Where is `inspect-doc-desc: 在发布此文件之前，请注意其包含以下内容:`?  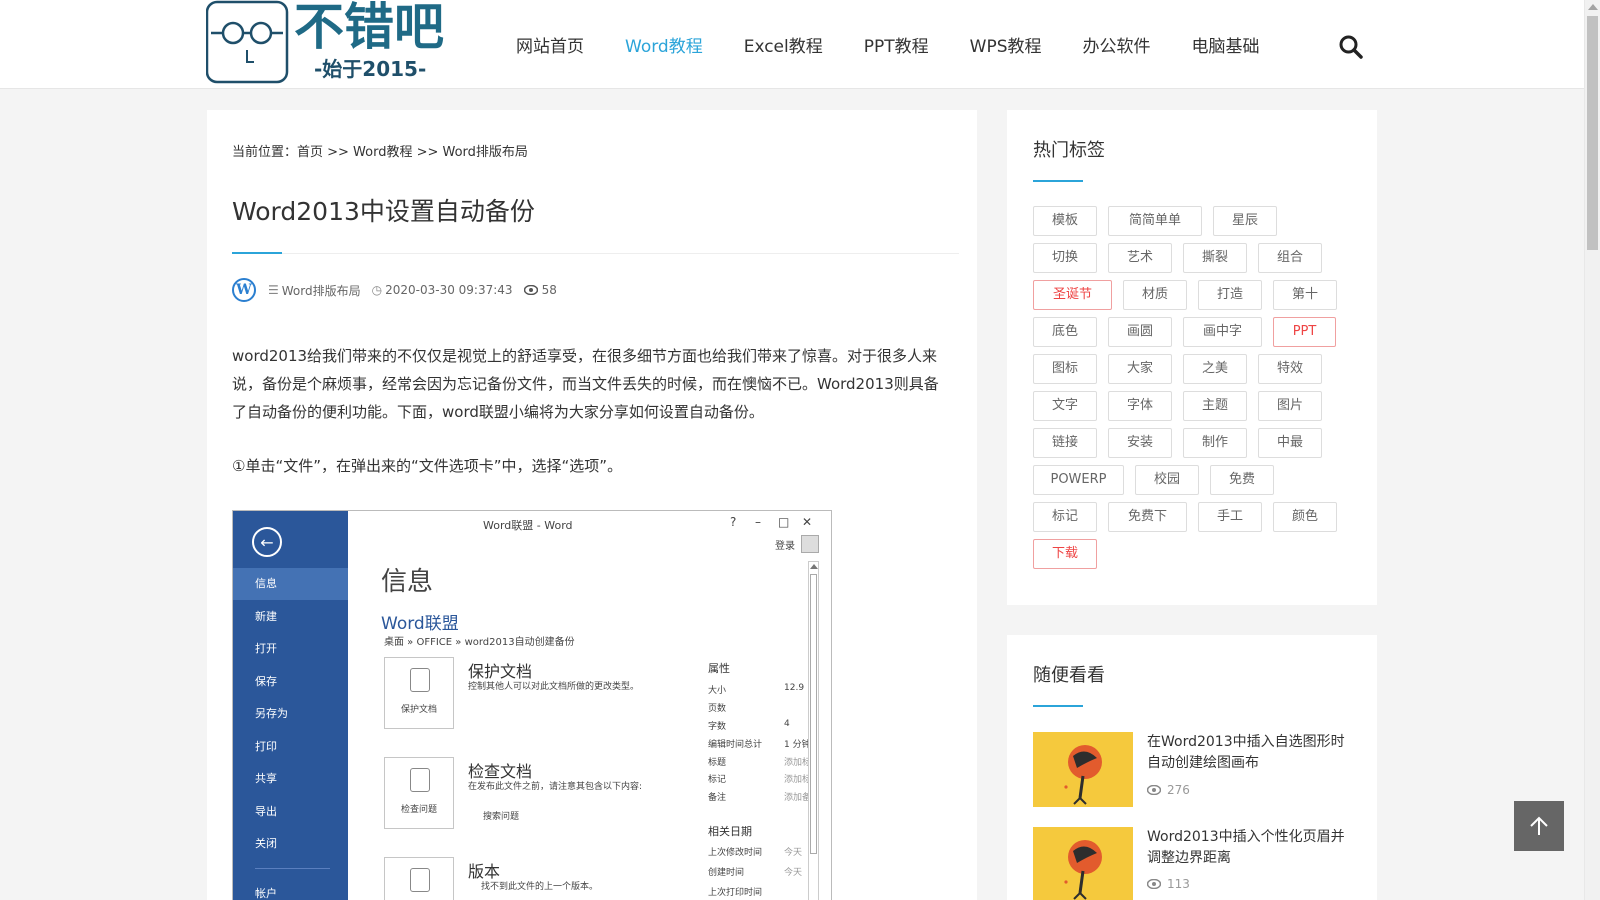 inspect-doc-desc: 在发布此文件之前，请注意其包含以下内容: is located at coordinates (555, 787).